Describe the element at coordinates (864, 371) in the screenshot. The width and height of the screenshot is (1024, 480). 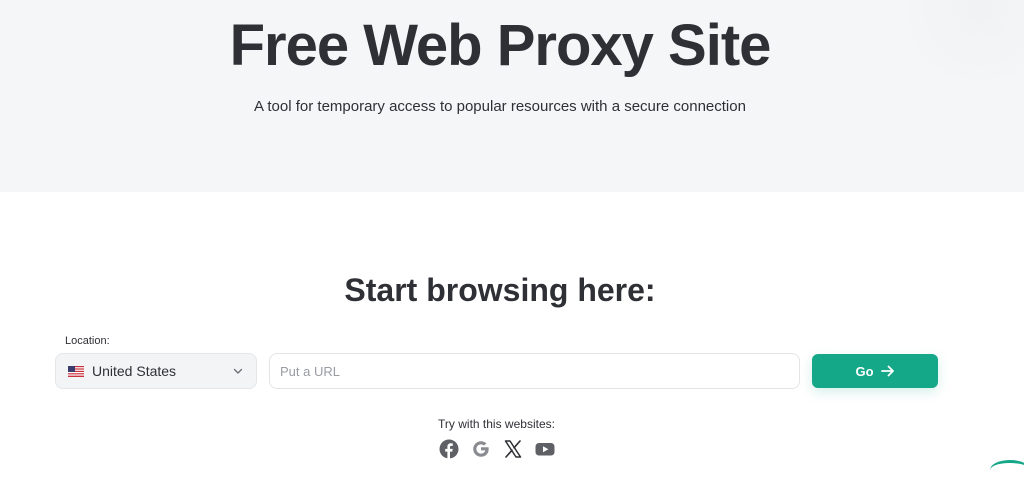
I see `go-button-label: Go` at that location.